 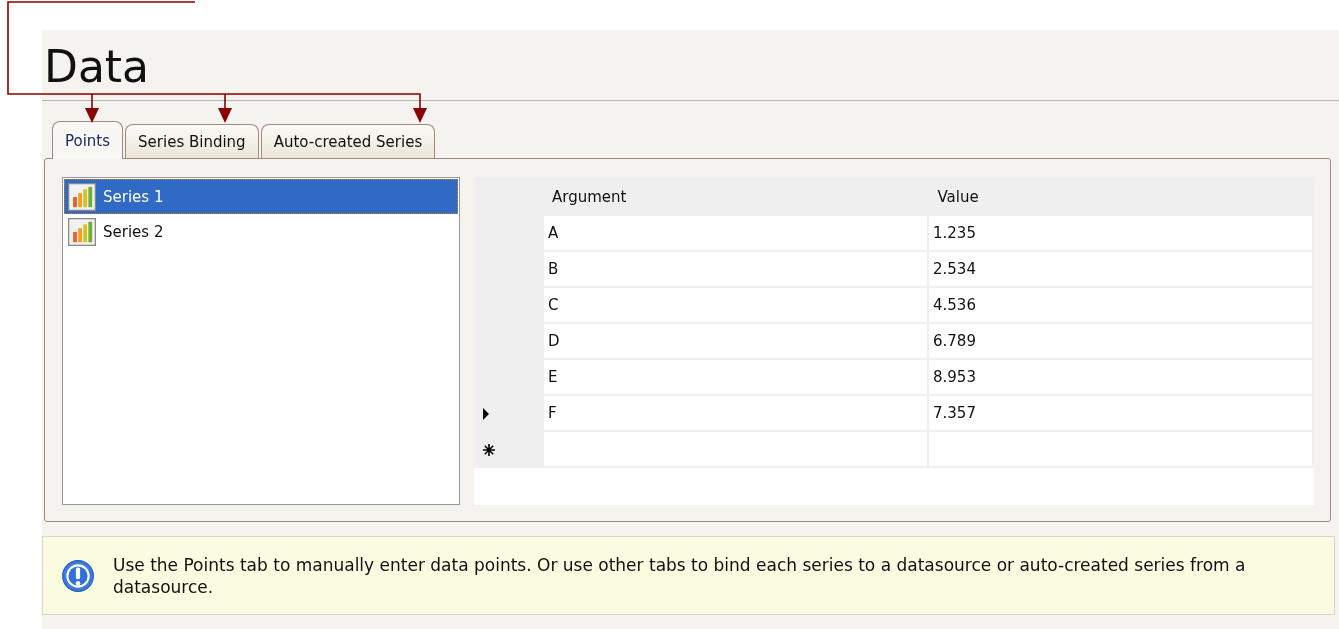 What do you see at coordinates (680, 575) in the screenshot?
I see `info-message: Use the Points tab to manually enter data points. Or use other tabs to bind each series to a datasource or auto-created series from a datasource.` at bounding box center [680, 575].